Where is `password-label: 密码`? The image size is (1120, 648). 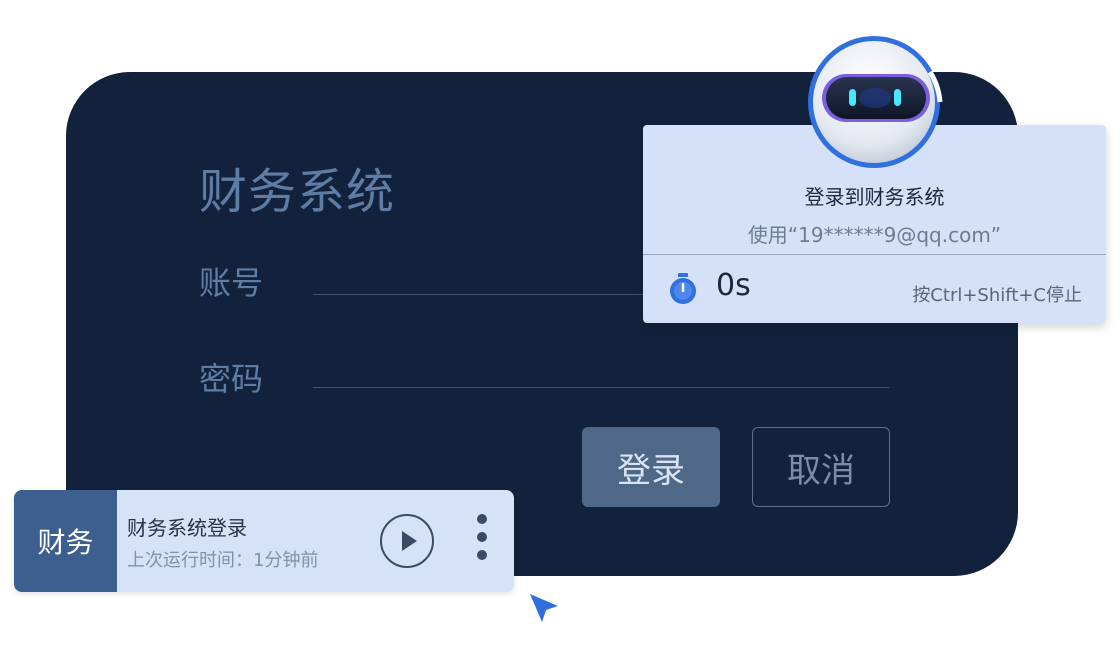
password-label: 密码 is located at coordinates (231, 379).